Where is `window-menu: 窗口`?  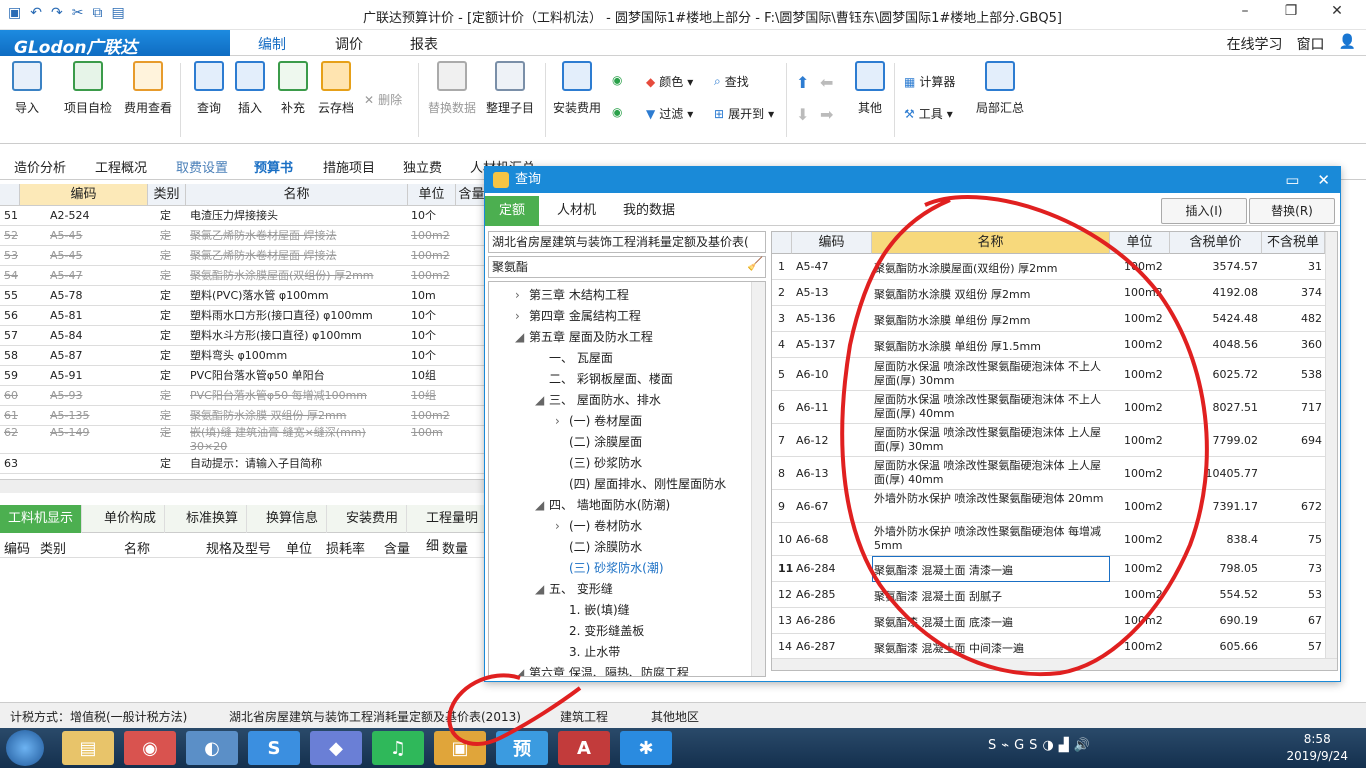
window-menu: 窗口 is located at coordinates (1311, 44).